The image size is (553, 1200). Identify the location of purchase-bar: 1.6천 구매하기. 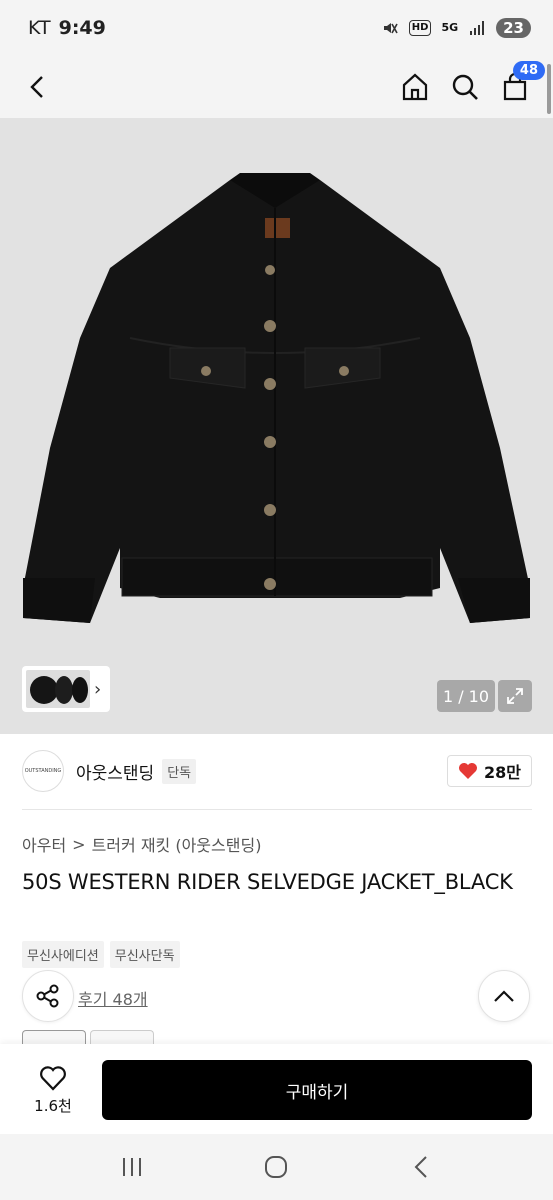
(276, 1089).